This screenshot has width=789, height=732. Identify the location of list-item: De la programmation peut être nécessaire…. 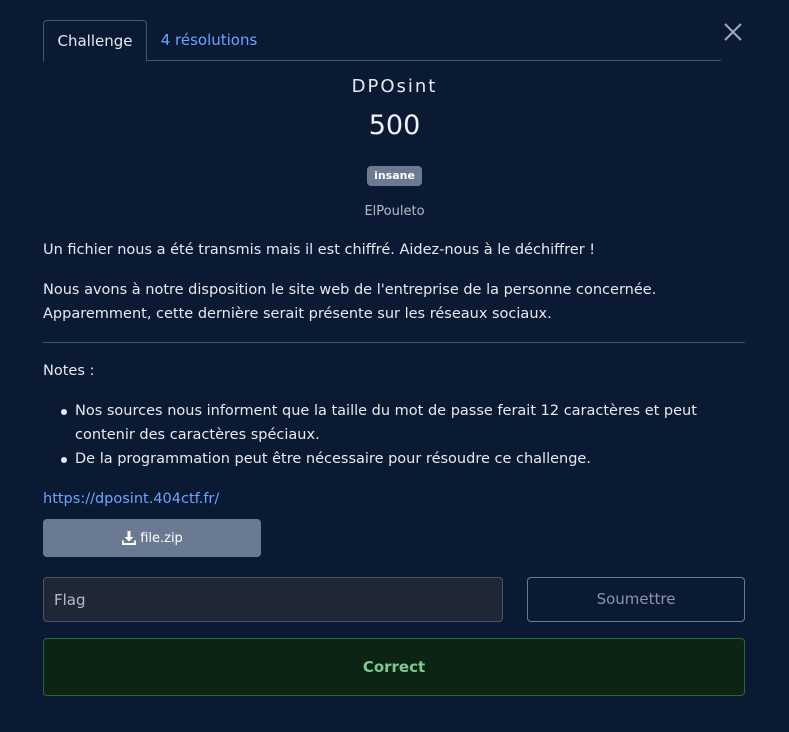
(397, 459).